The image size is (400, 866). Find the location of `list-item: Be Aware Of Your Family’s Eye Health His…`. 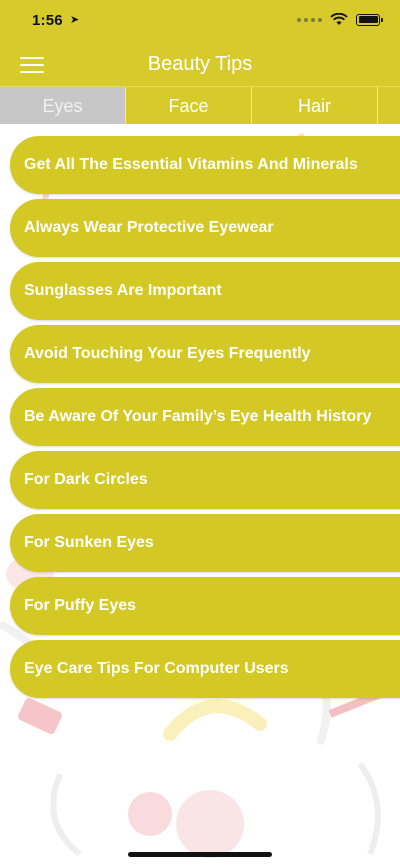

list-item: Be Aware Of Your Family’s Eye Health His… is located at coordinates (205, 417).